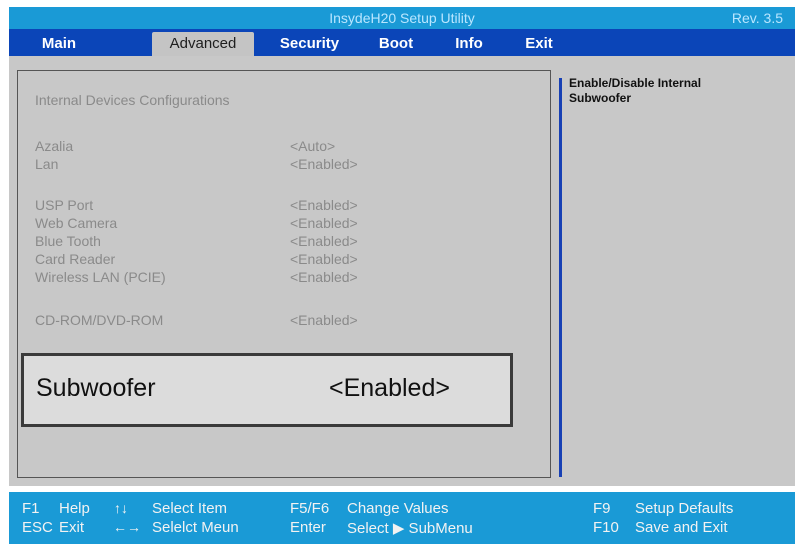 The height and width of the screenshot is (550, 802). I want to click on key-f1-label: Help, so click(74, 508).